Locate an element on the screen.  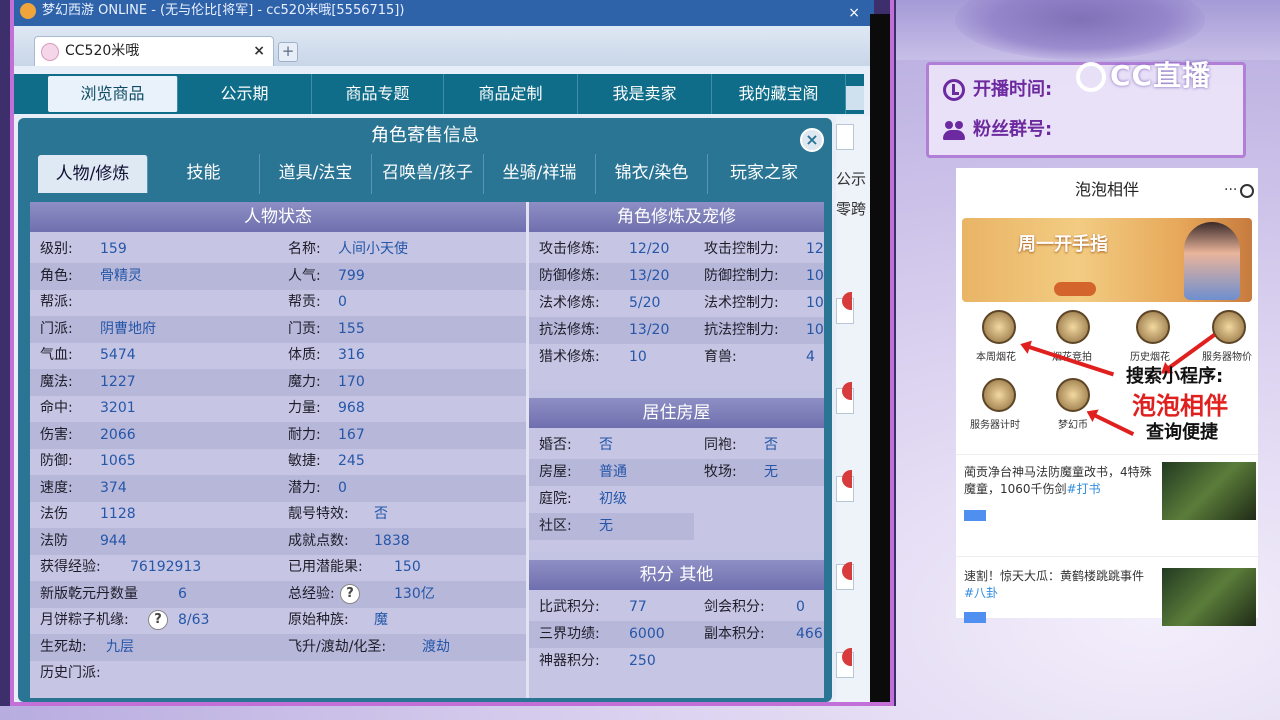
tab-pets: 召唤兽/孩子 is located at coordinates (428, 174).